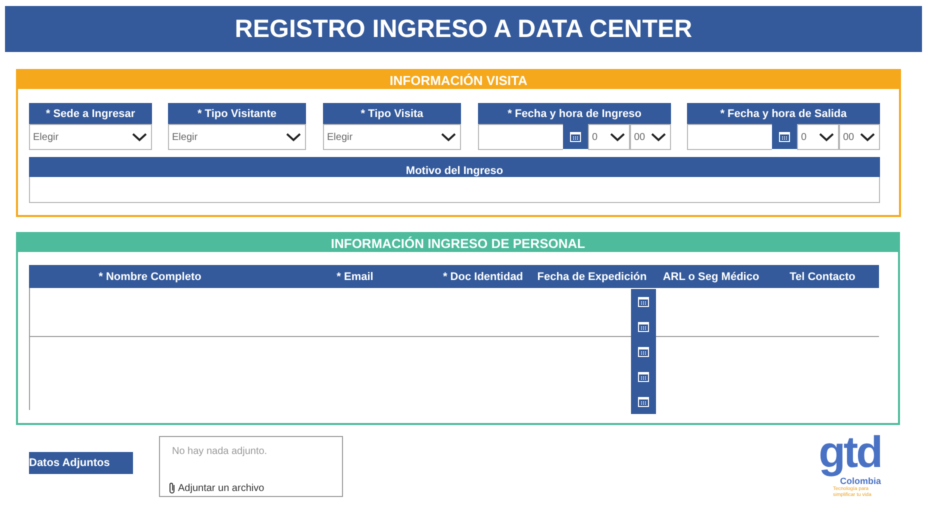 The image size is (933, 515). Describe the element at coordinates (150, 277) in the screenshot. I see `column-header: * Nombre Completo` at that location.